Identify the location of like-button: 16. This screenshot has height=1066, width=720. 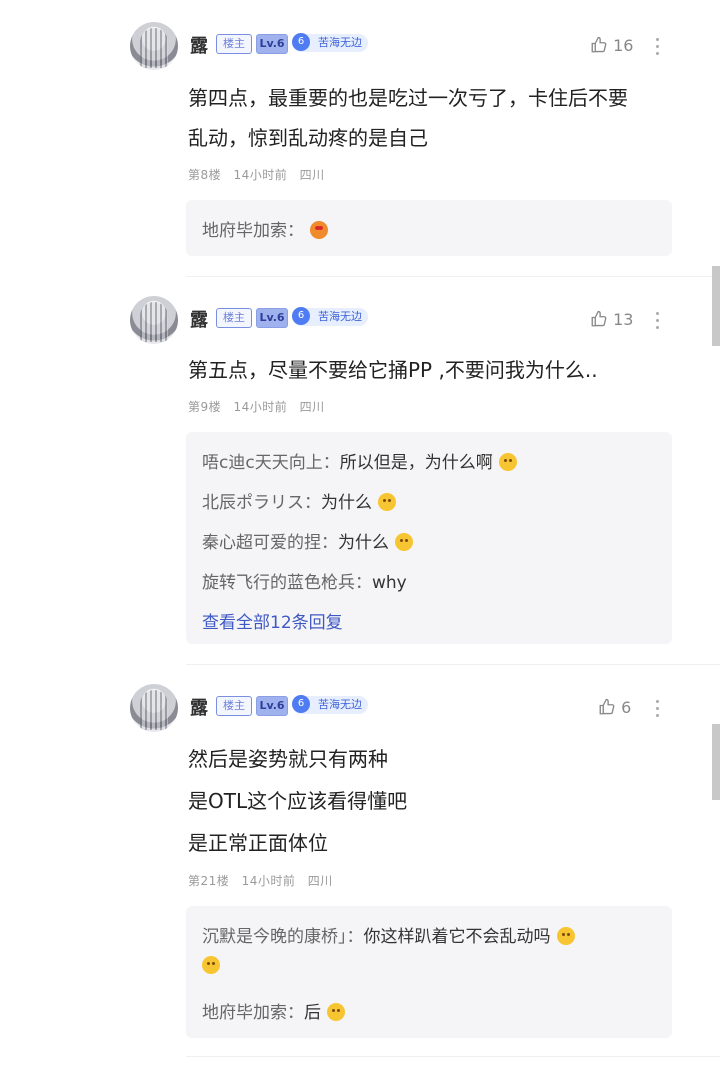
(611, 45).